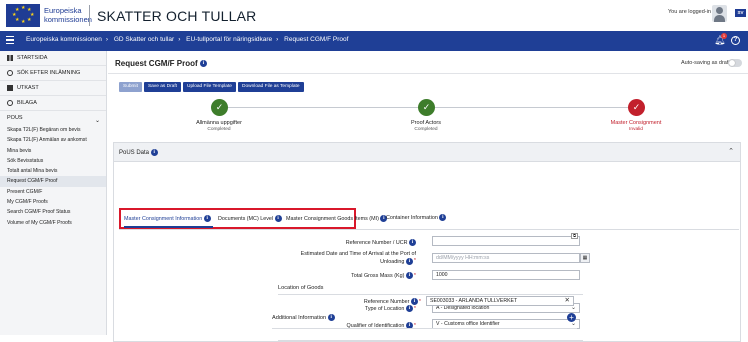 This screenshot has height=342, width=748. What do you see at coordinates (134, 153) in the screenshot?
I see `panel-title: PoUS Data` at bounding box center [134, 153].